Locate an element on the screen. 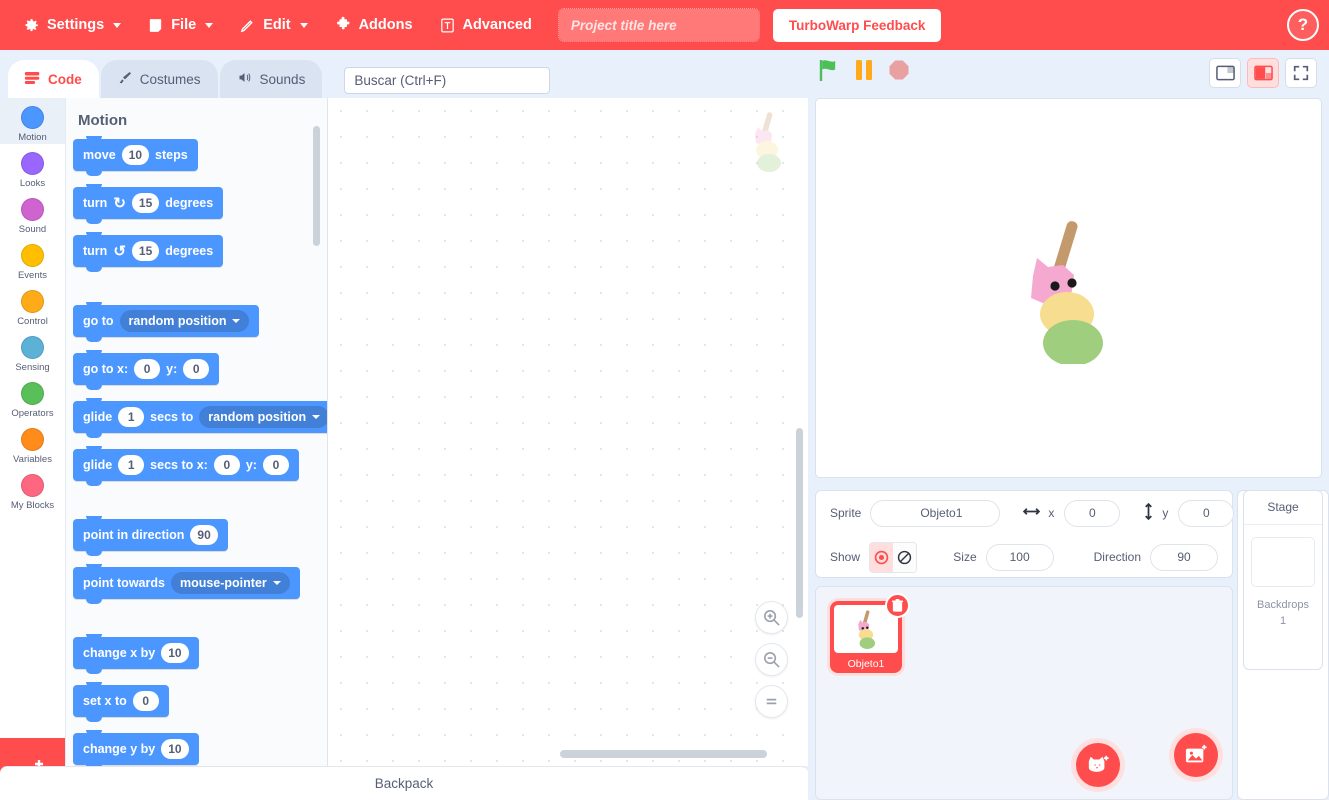 Image resolution: width=1329 pixels, height=800 pixels. backdrop-thumbnail is located at coordinates (1283, 562).